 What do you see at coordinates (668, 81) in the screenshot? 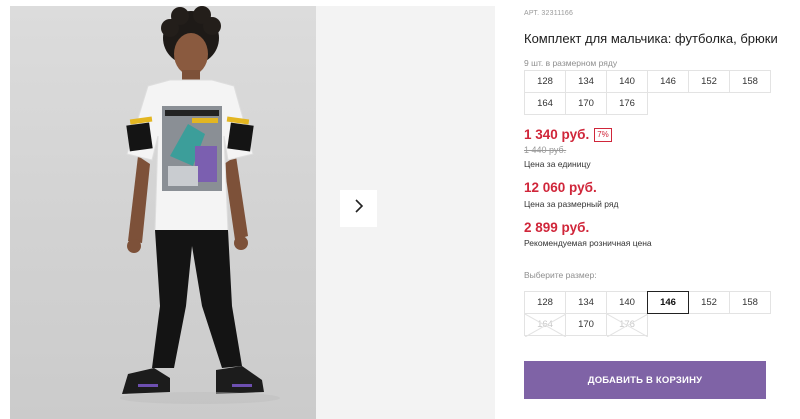
I see `size-row-item: 146` at bounding box center [668, 81].